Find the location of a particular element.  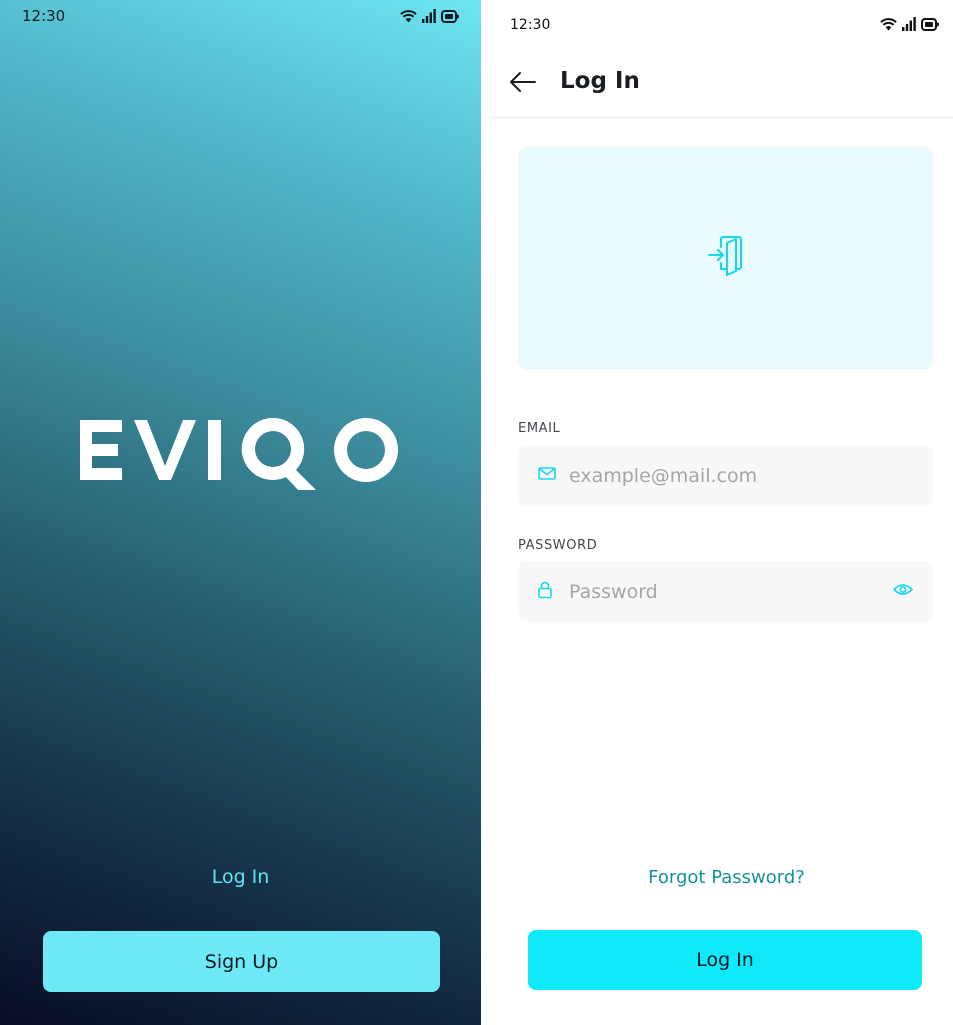

mail-icon is located at coordinates (547, 475).